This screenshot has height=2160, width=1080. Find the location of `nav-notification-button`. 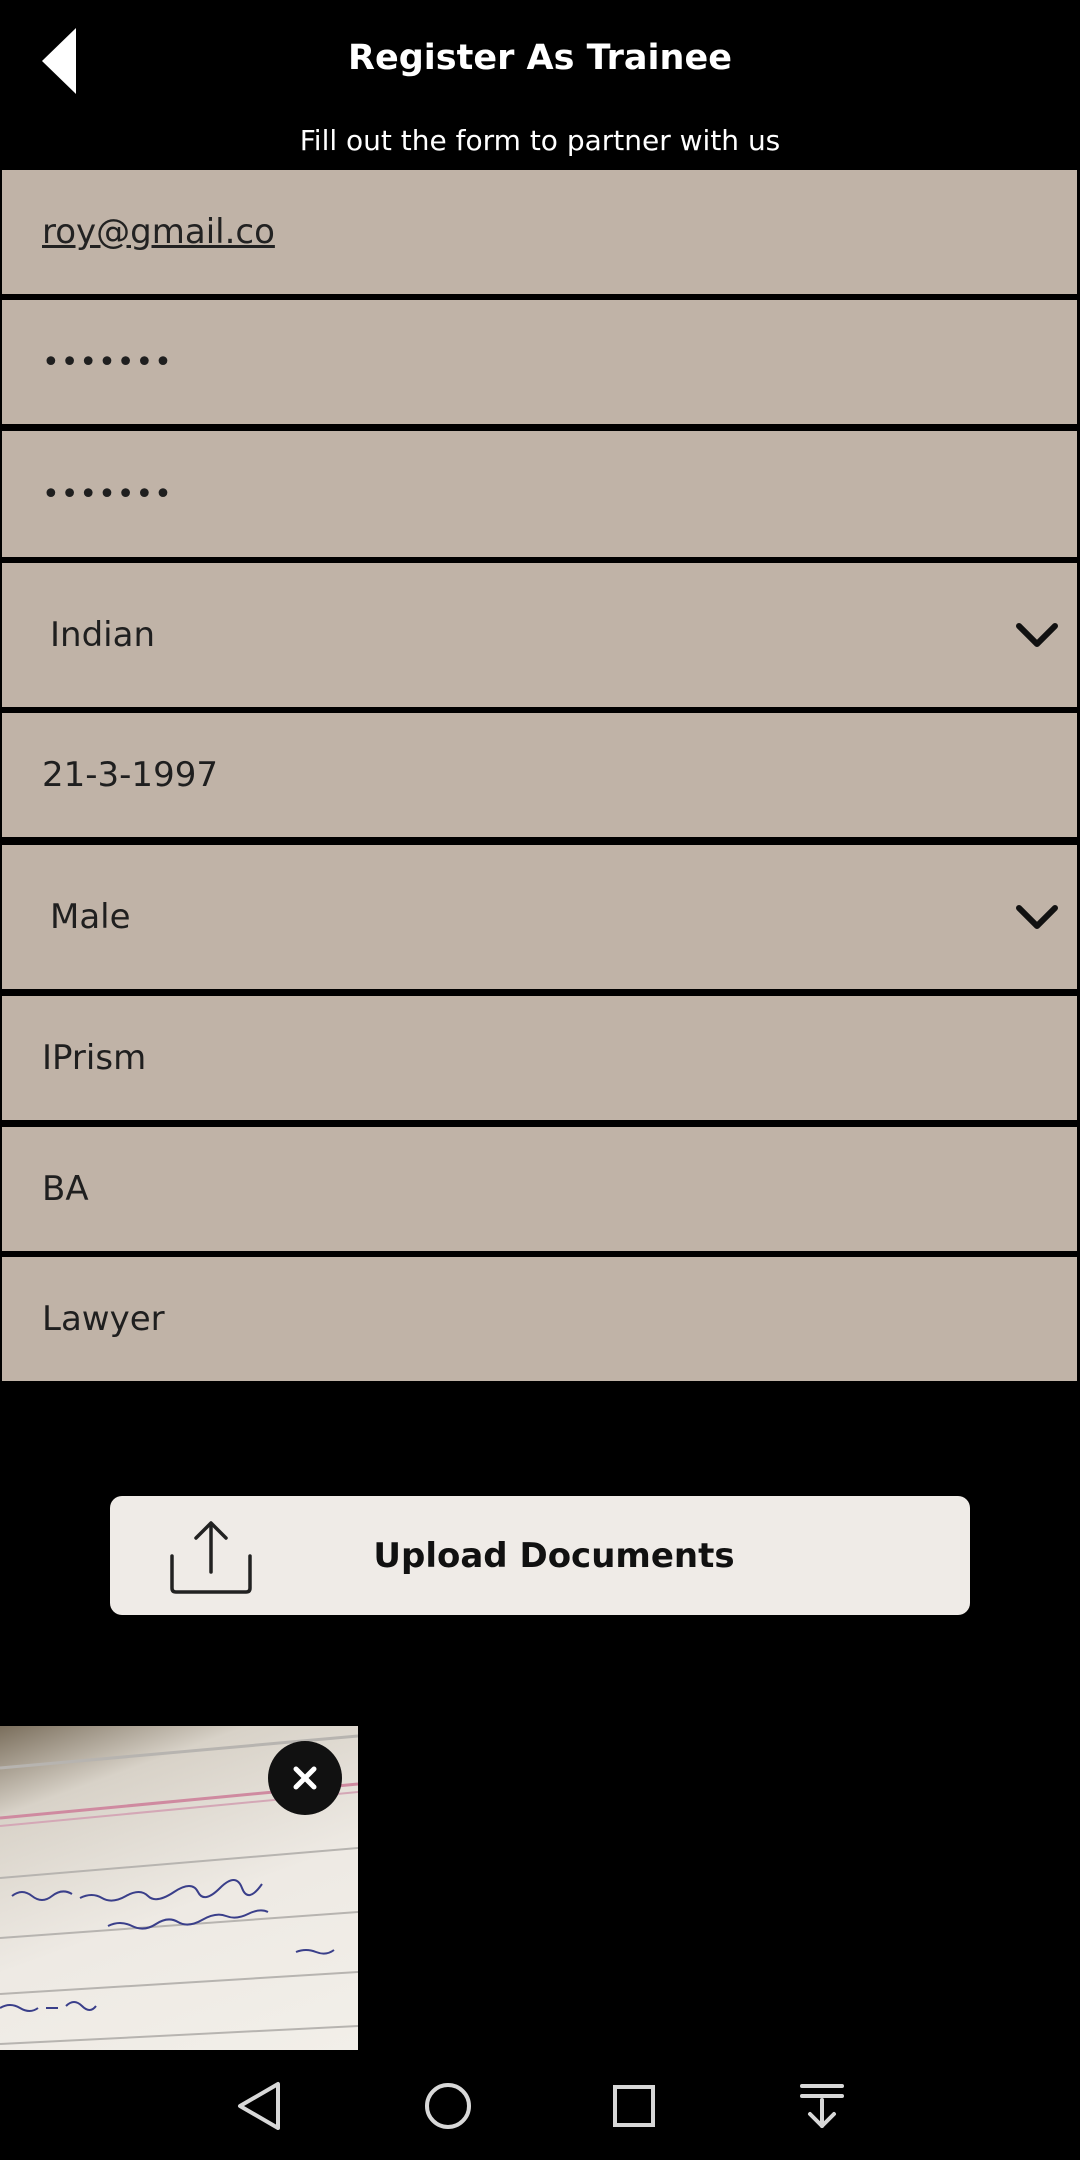

nav-notification-button is located at coordinates (822, 2106).